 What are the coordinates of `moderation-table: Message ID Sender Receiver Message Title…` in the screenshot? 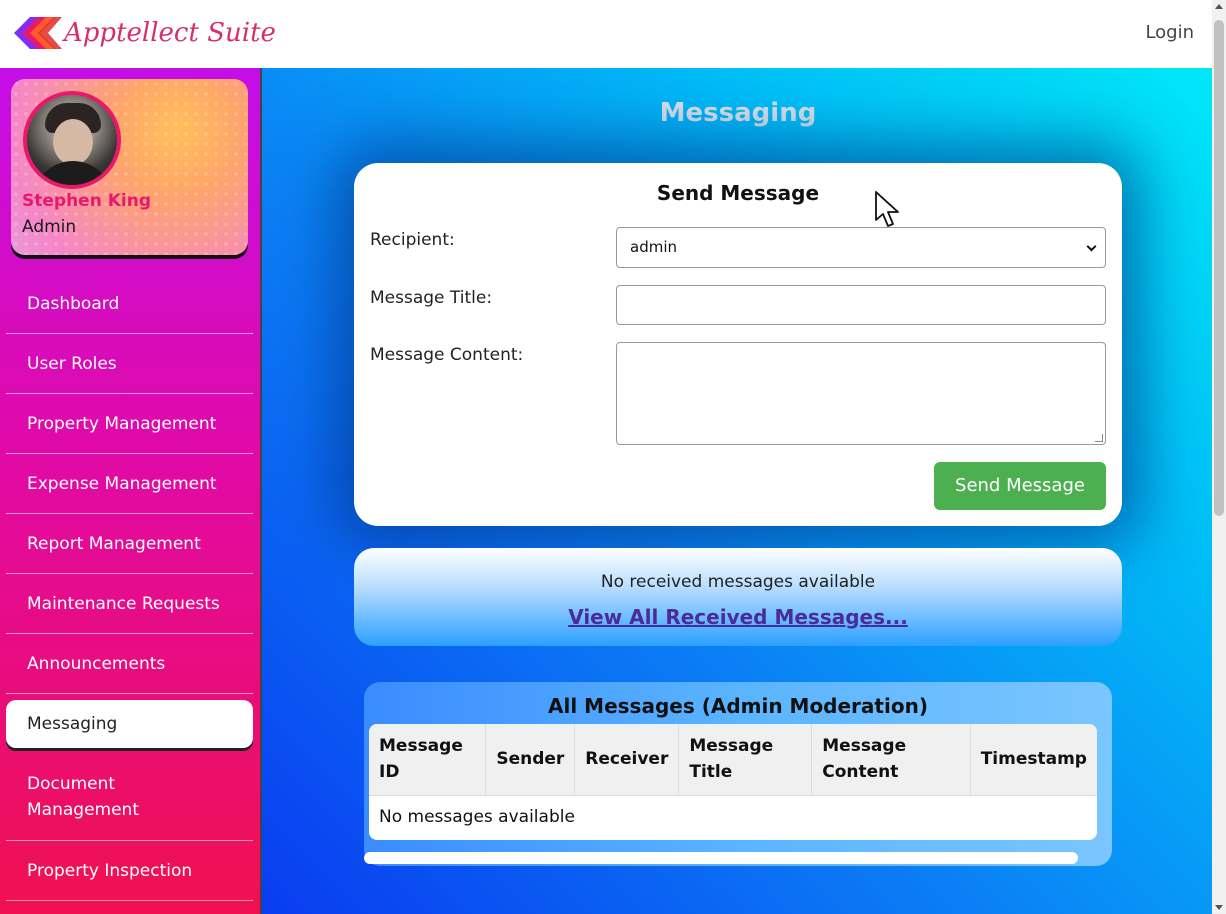 It's located at (733, 781).